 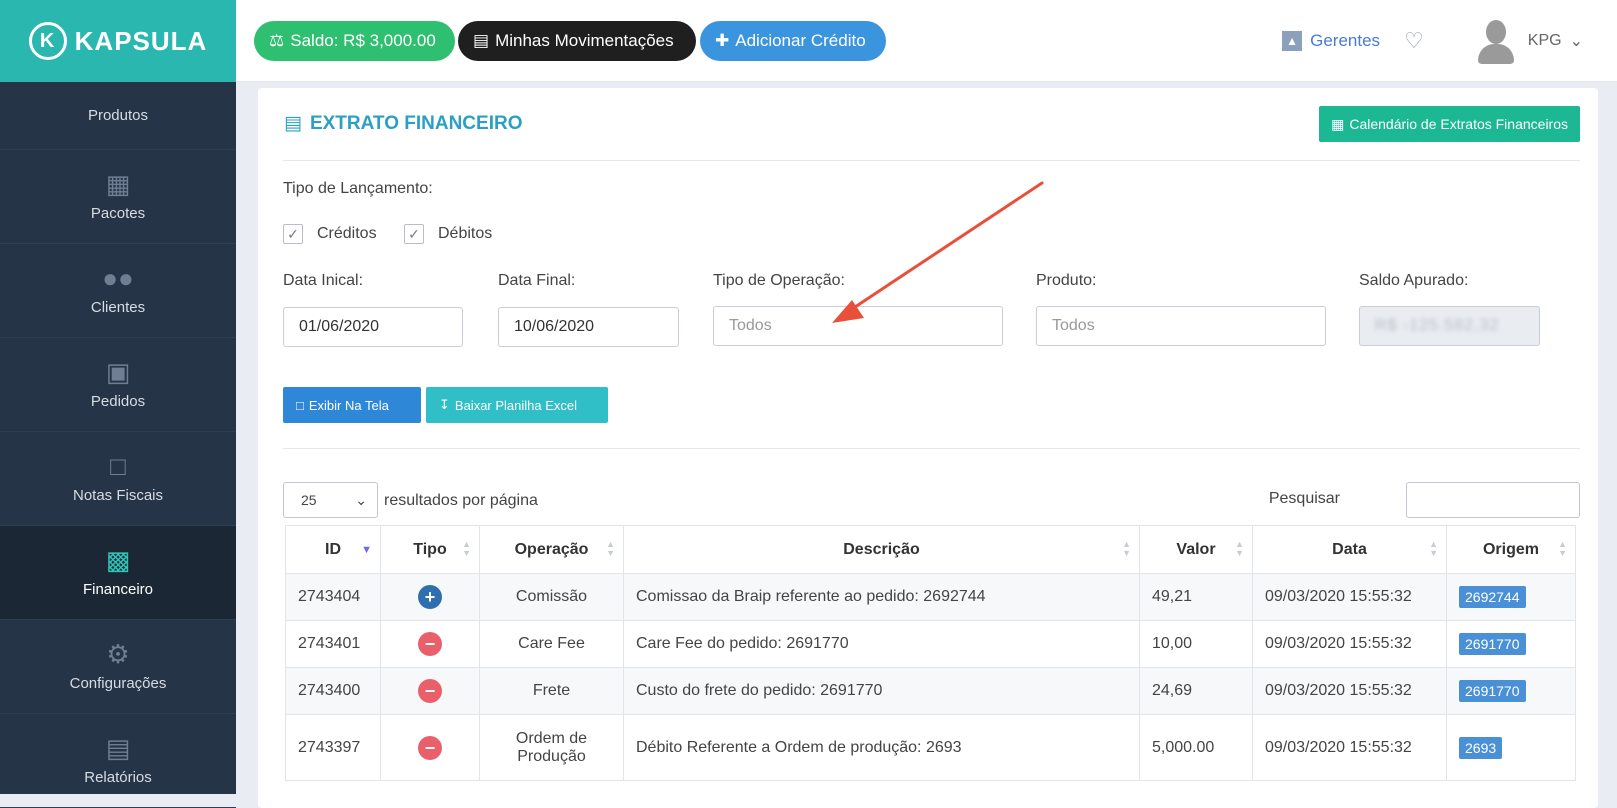 I want to click on sidebar-item-label: Pacotes, so click(x=118, y=213).